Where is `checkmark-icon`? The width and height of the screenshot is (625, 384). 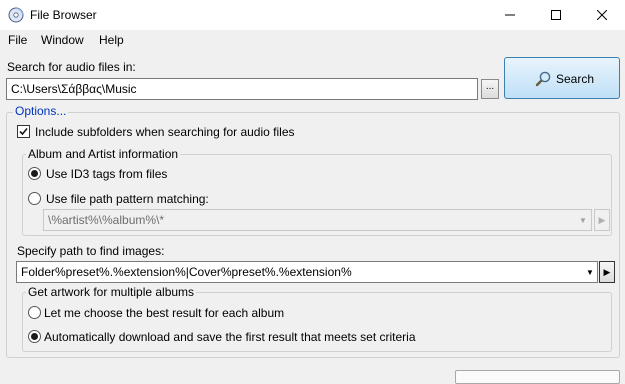 checkmark-icon is located at coordinates (23, 131).